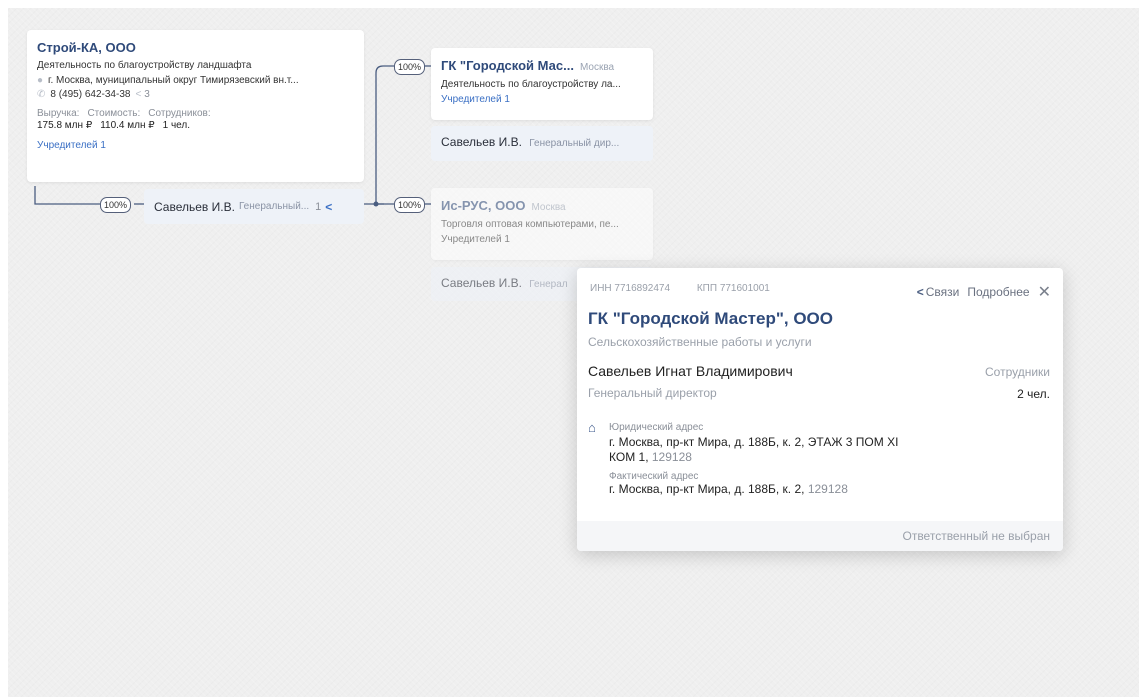 The image size is (1145, 697). I want to click on actual-zip: 129128, so click(827, 489).